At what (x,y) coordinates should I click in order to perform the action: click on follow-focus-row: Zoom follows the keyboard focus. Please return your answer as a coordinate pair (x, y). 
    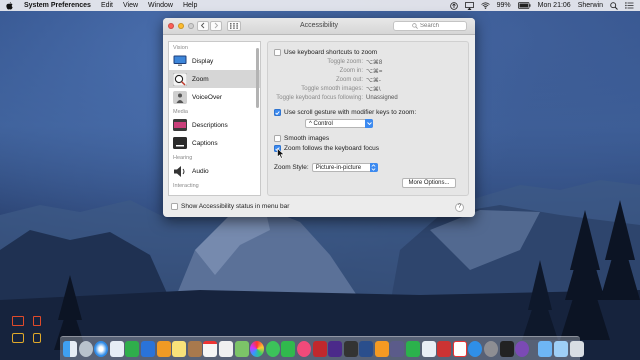
    Looking at the image, I should click on (326, 148).